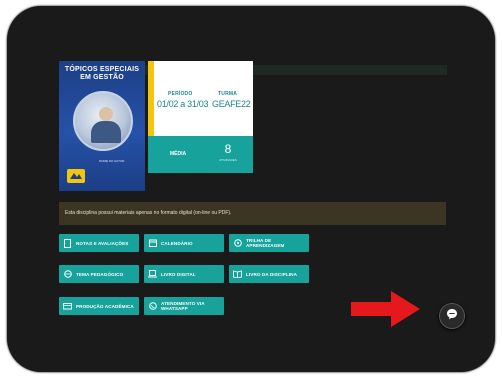 The image size is (502, 377). Describe the element at coordinates (385, 309) in the screenshot. I see `pointer-arrow-icon` at that location.